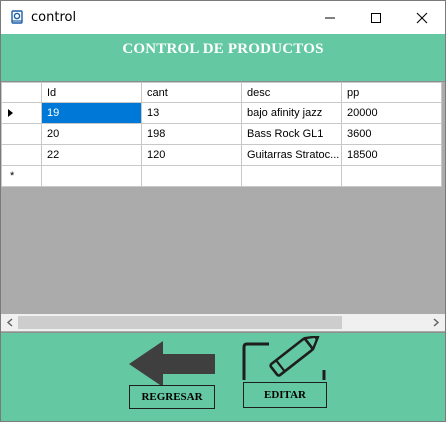 This screenshot has width=446, height=422. What do you see at coordinates (391, 155) in the screenshot?
I see `table-cell-pp: 18500` at bounding box center [391, 155].